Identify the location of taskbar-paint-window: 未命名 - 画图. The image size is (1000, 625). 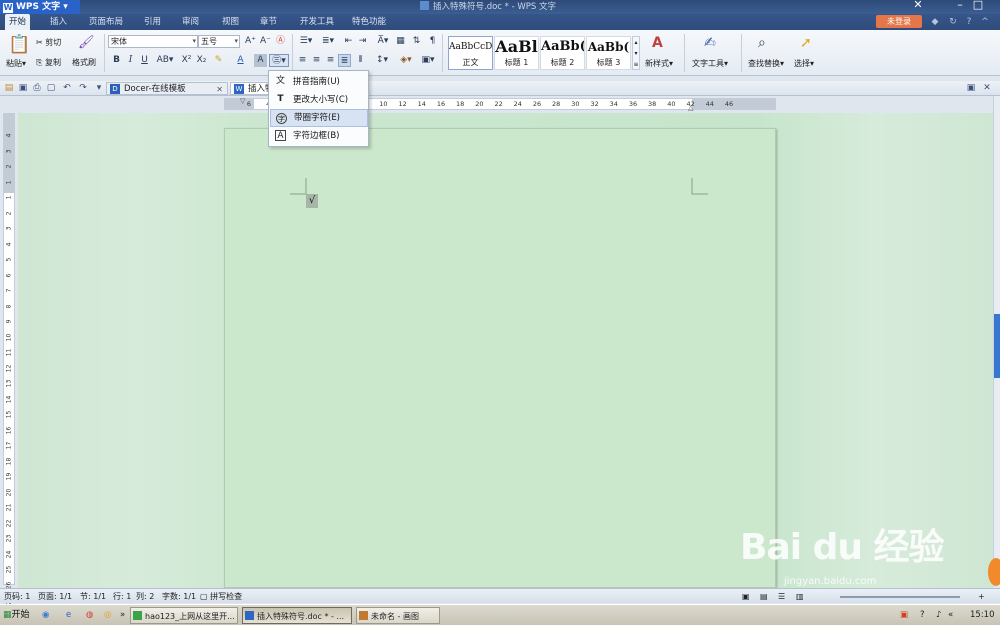
(398, 615).